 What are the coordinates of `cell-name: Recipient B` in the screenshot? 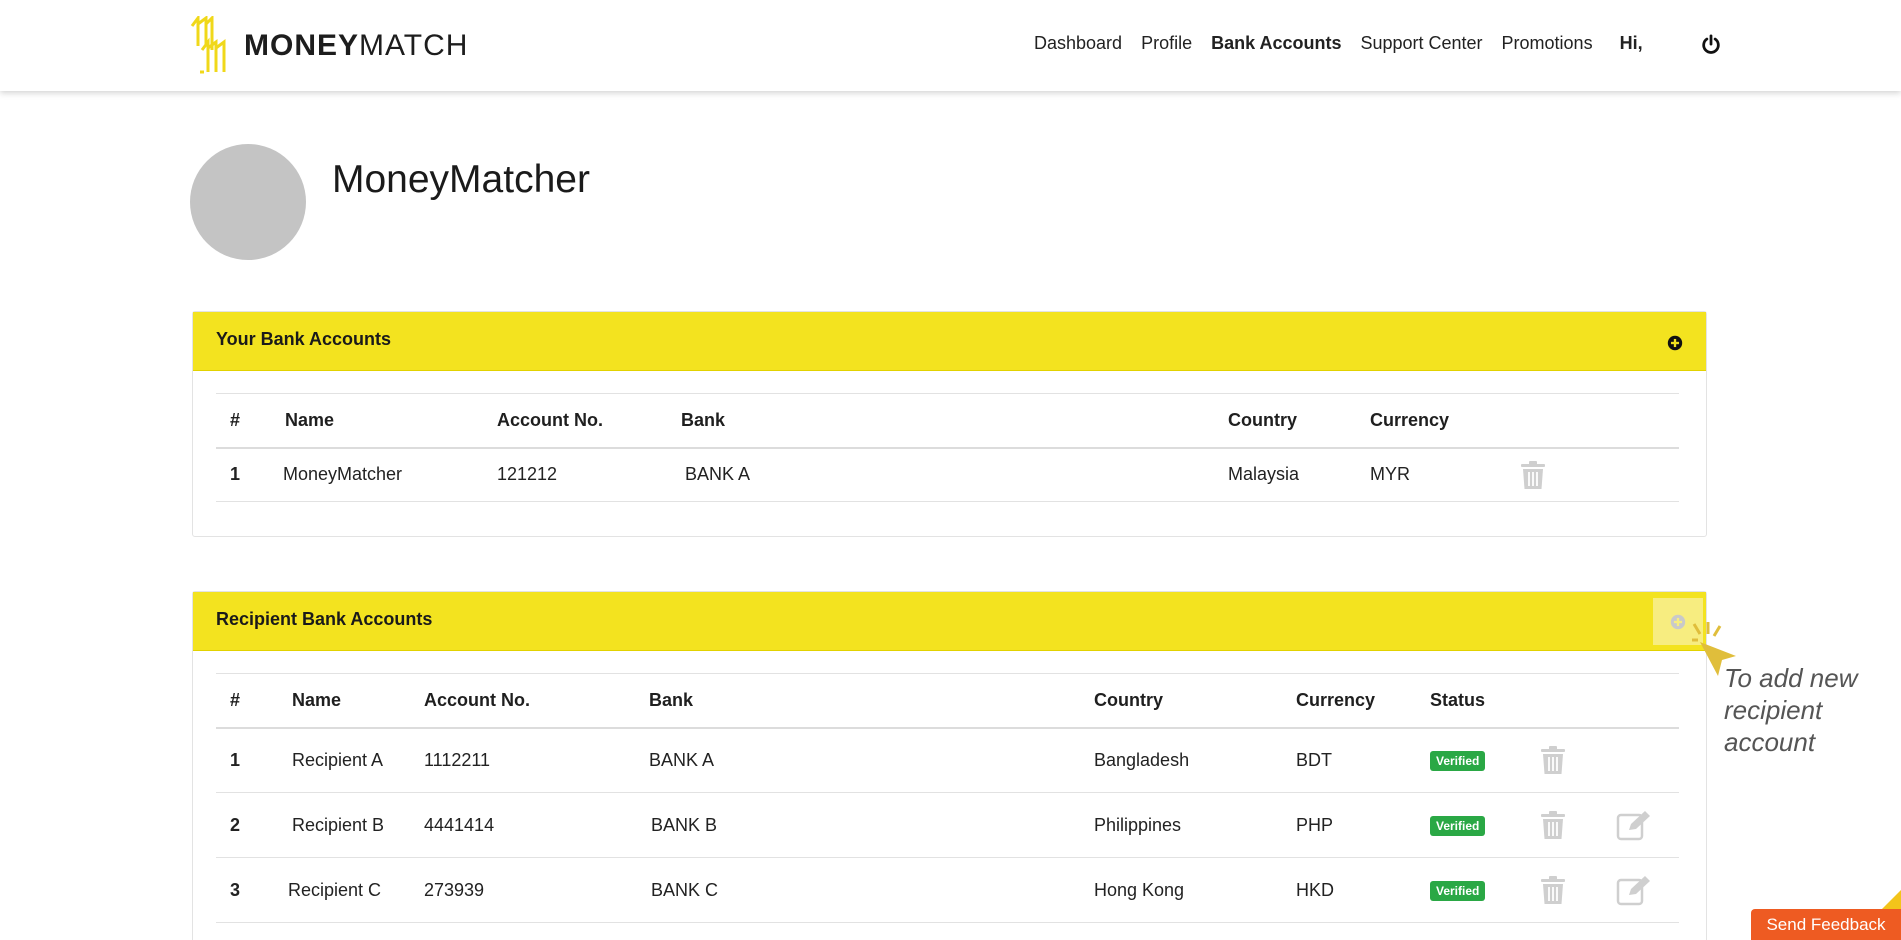 It's located at (344, 825).